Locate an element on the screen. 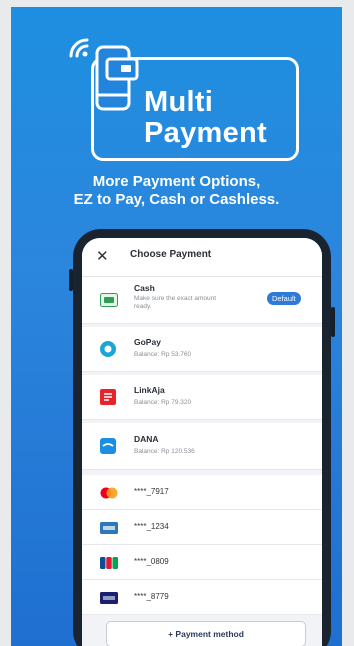 This screenshot has width=354, height=646. mastercard-icon is located at coordinates (109, 493).